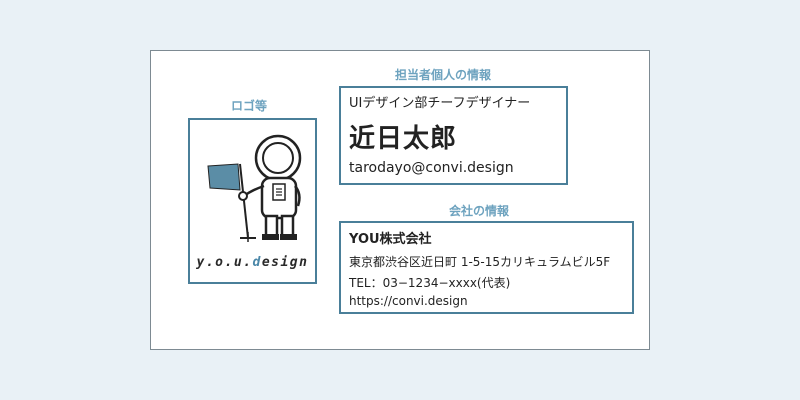  What do you see at coordinates (408, 301) in the screenshot?
I see `company-url: https://convi.design` at bounding box center [408, 301].